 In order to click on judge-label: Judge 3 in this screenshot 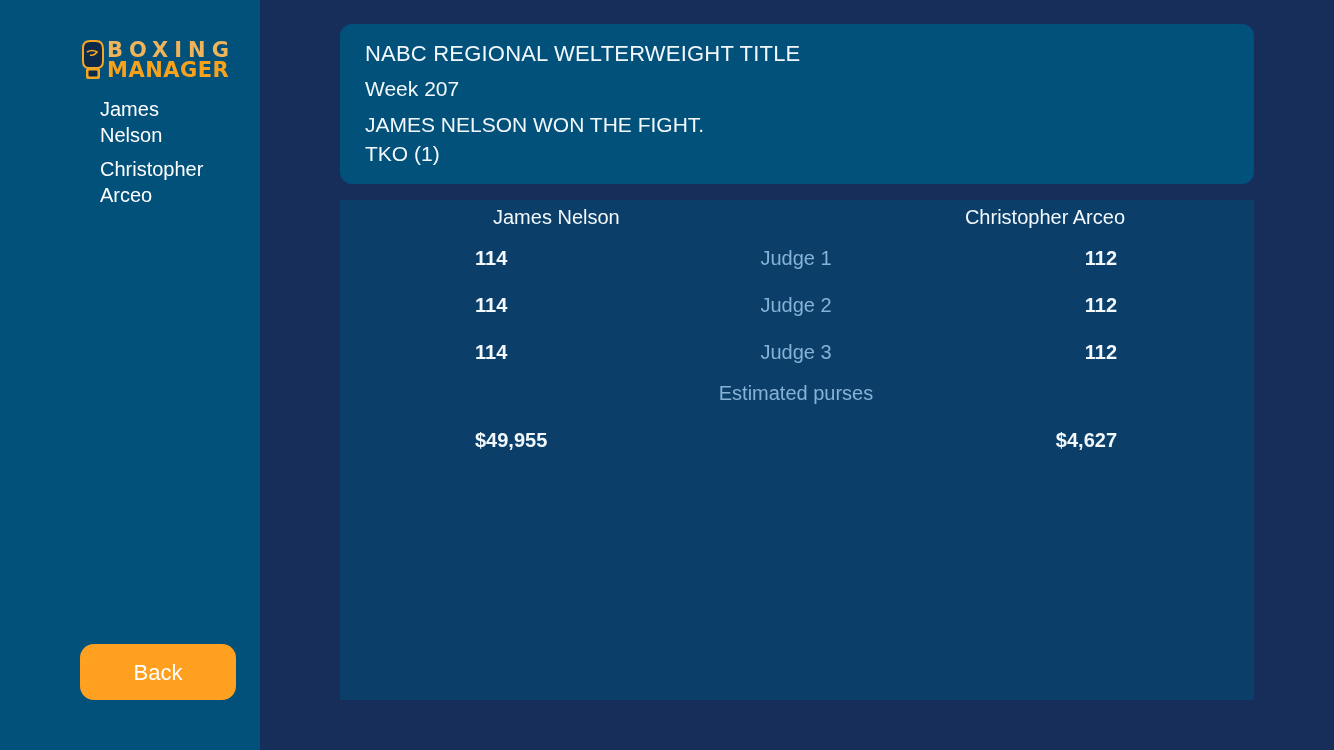, I will do `click(796, 352)`.